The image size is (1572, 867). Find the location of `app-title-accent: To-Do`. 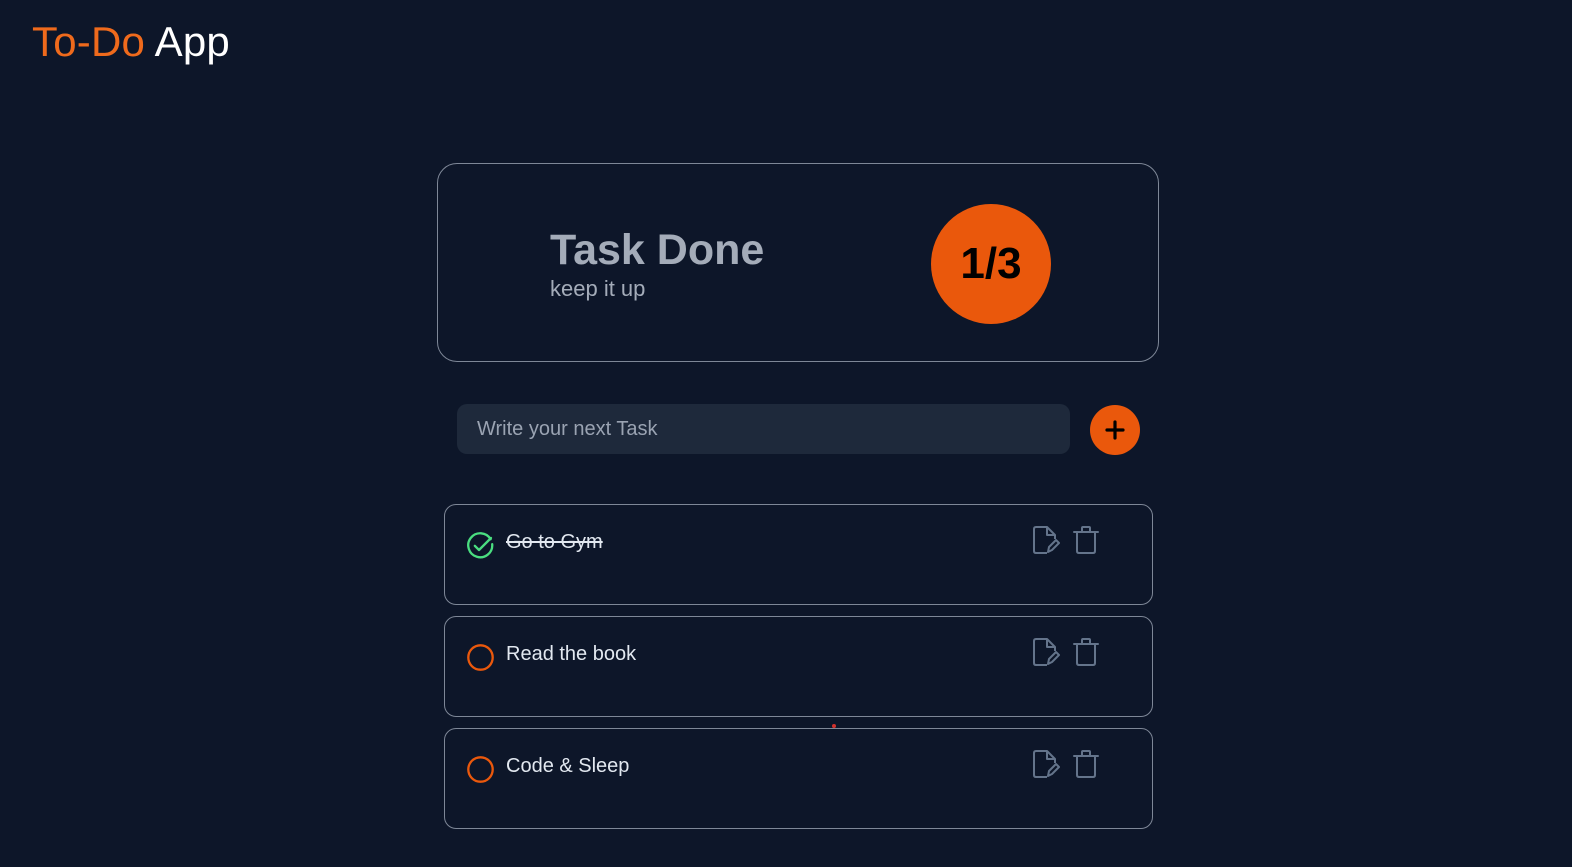

app-title-accent: To-Do is located at coordinates (89, 41).